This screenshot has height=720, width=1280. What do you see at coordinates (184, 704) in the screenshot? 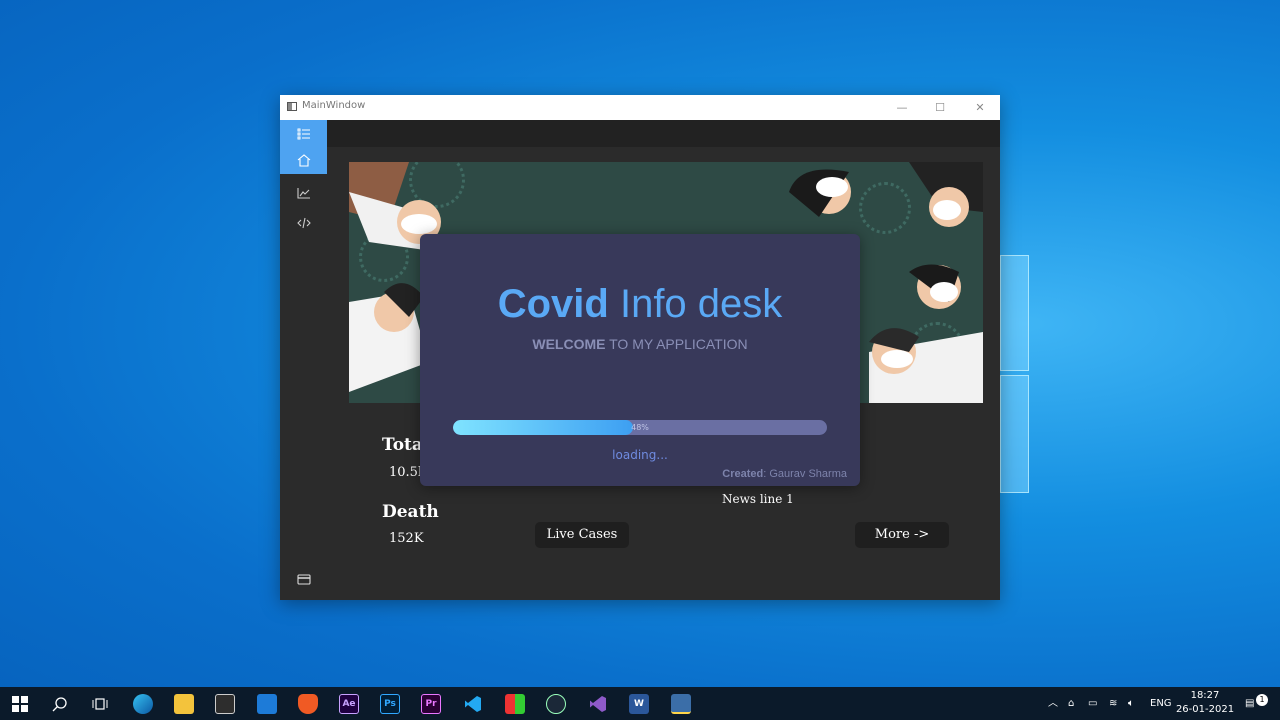
I see `file-explorer-icon` at bounding box center [184, 704].